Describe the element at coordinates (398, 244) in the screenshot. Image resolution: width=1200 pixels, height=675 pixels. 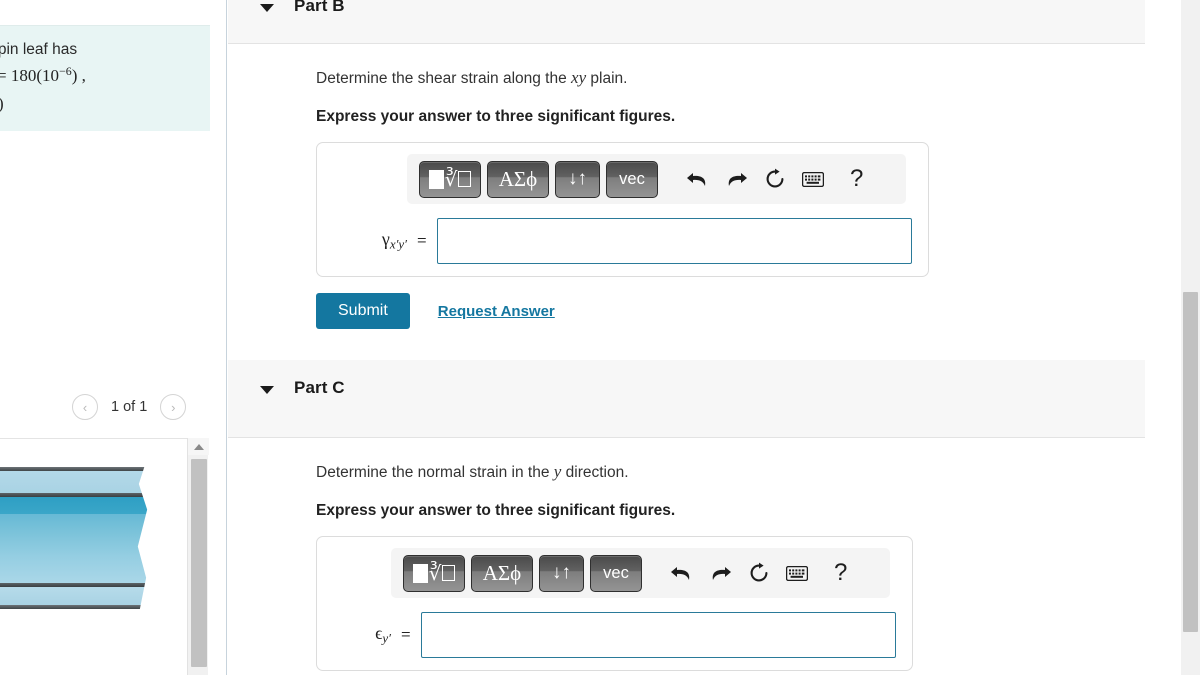
I see `gamma-subscript: x′y′` at that location.